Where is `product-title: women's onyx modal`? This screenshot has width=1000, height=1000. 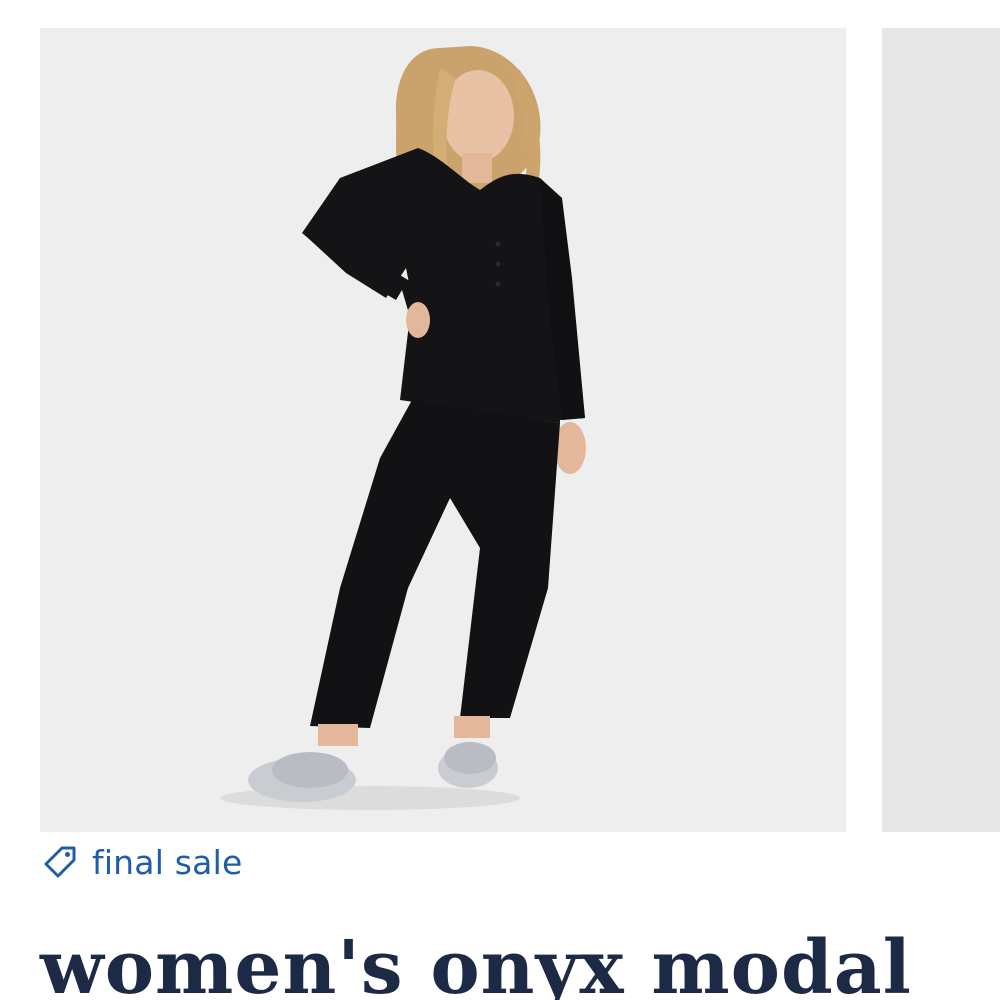 product-title: women's onyx modal is located at coordinates (476, 962).